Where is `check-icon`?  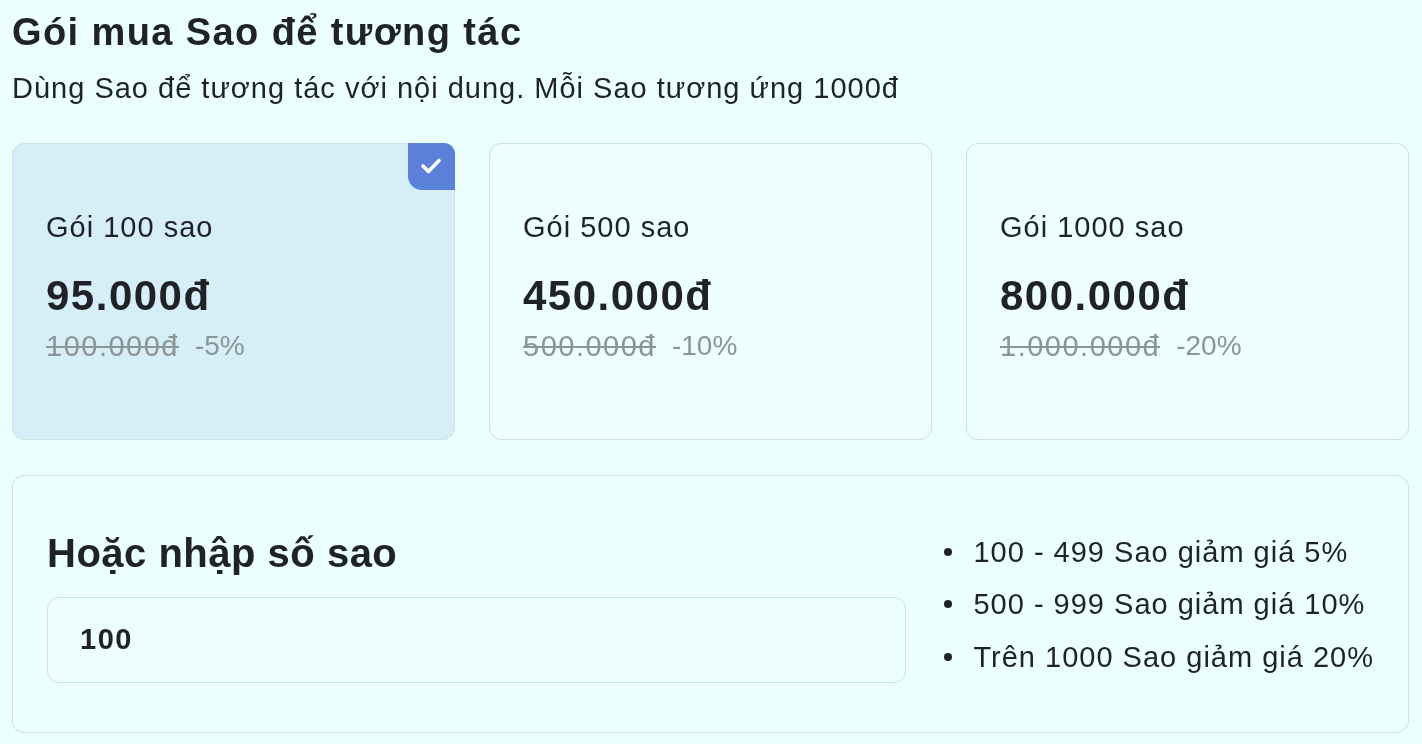
check-icon is located at coordinates (431, 166).